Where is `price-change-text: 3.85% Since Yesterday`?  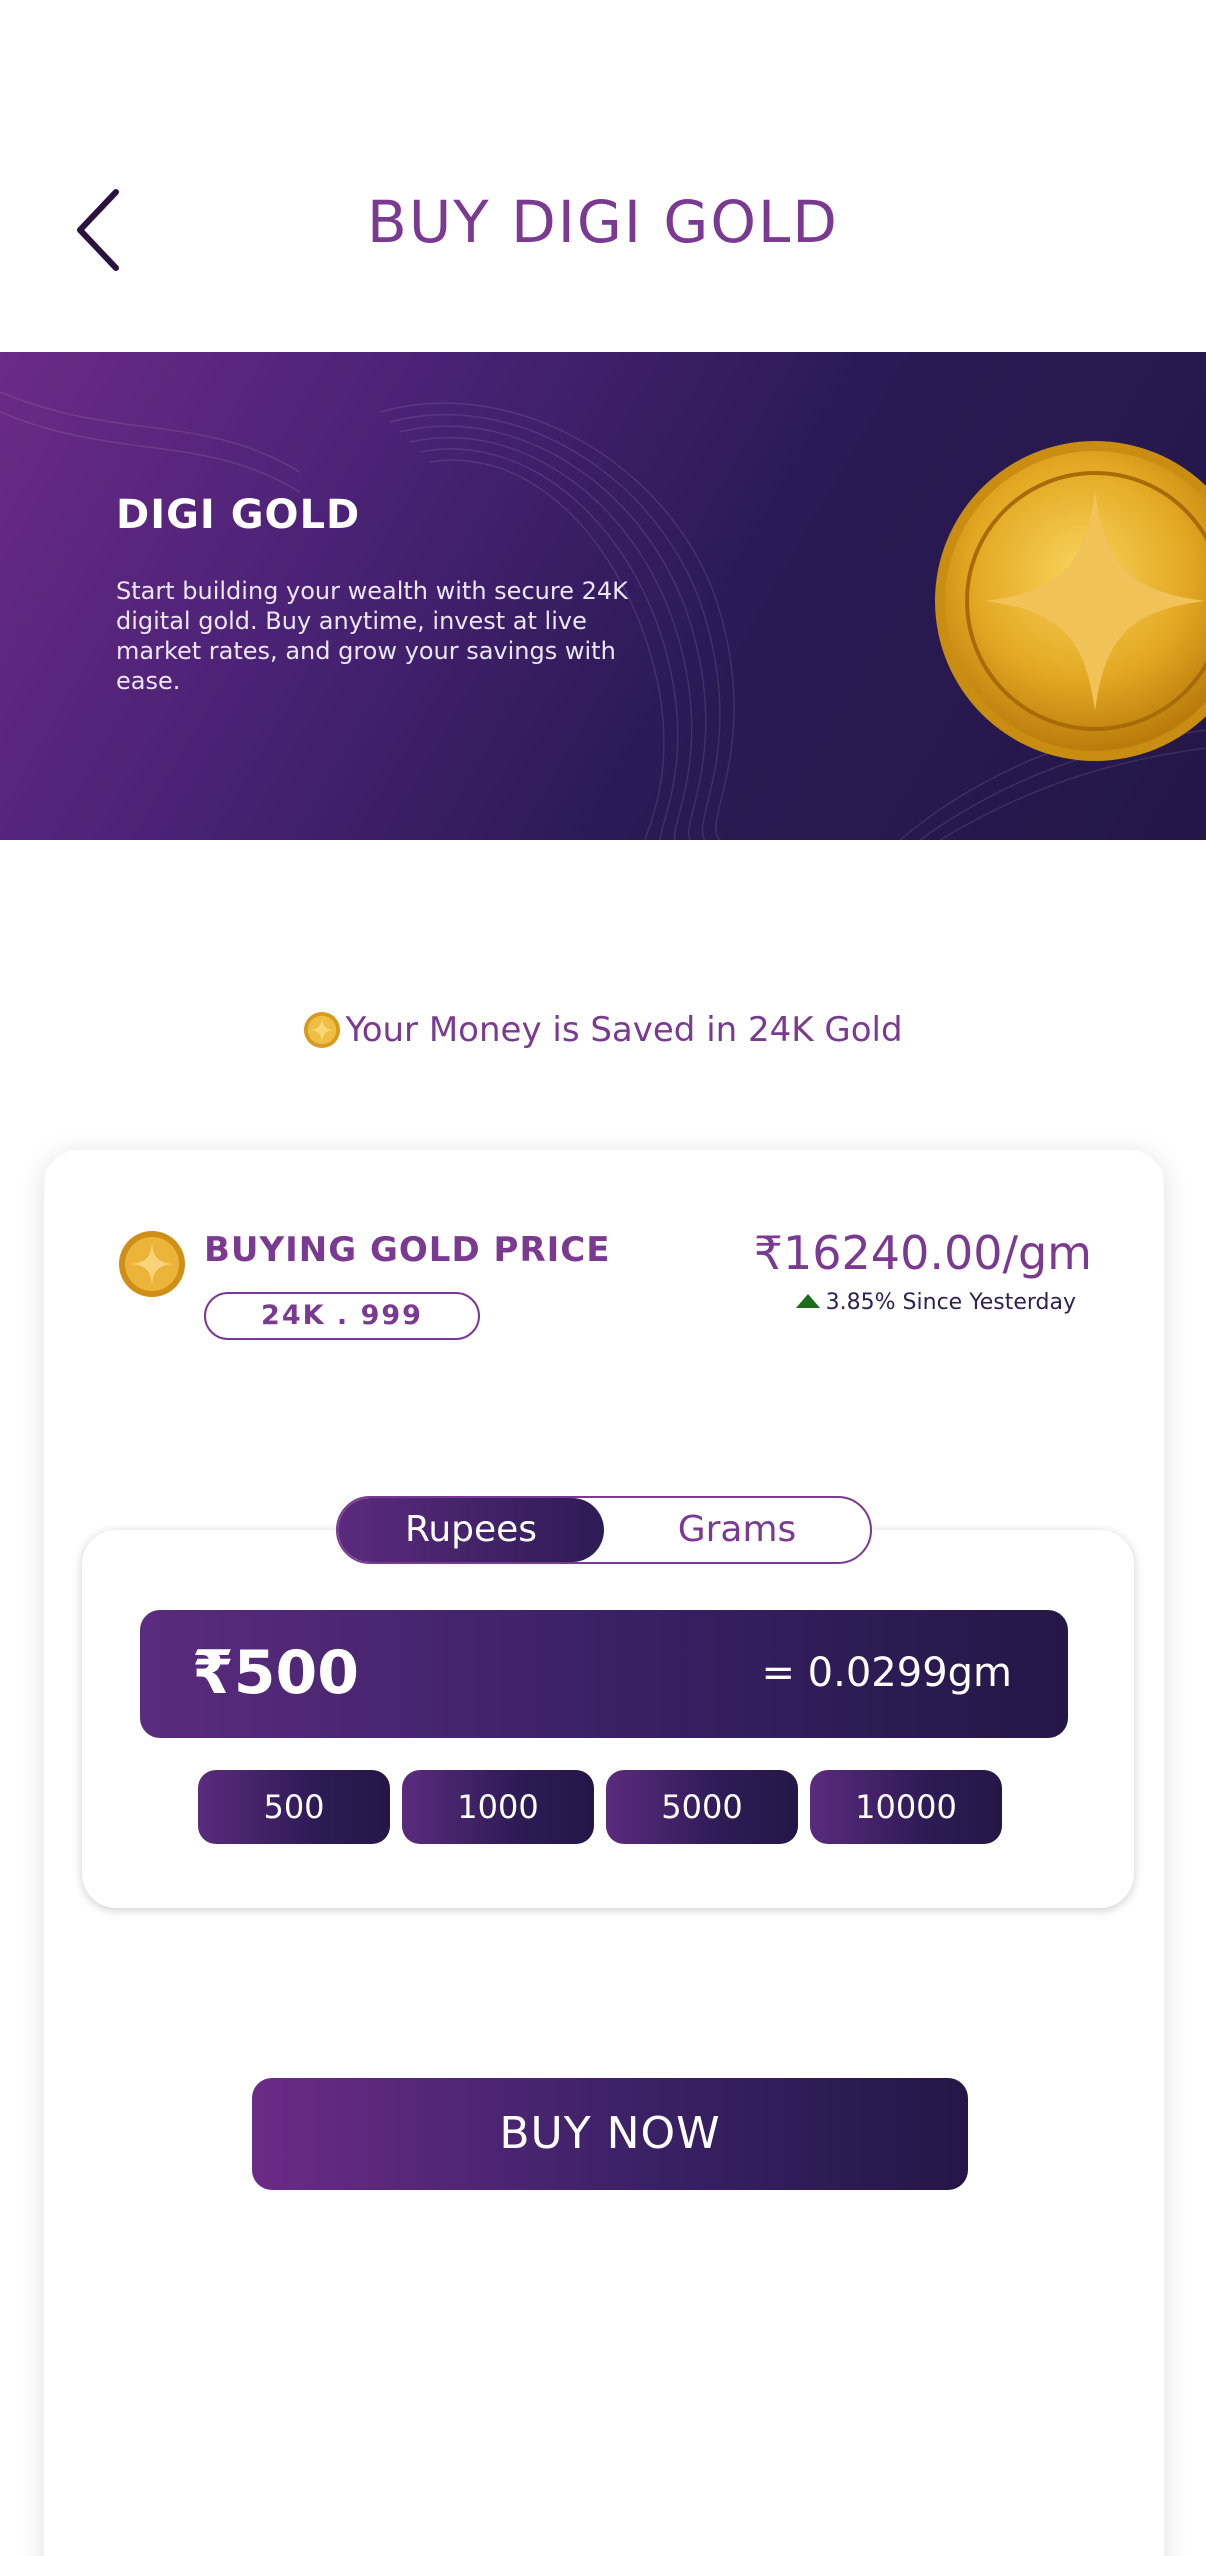 price-change-text: 3.85% Since Yesterday is located at coordinates (950, 1302).